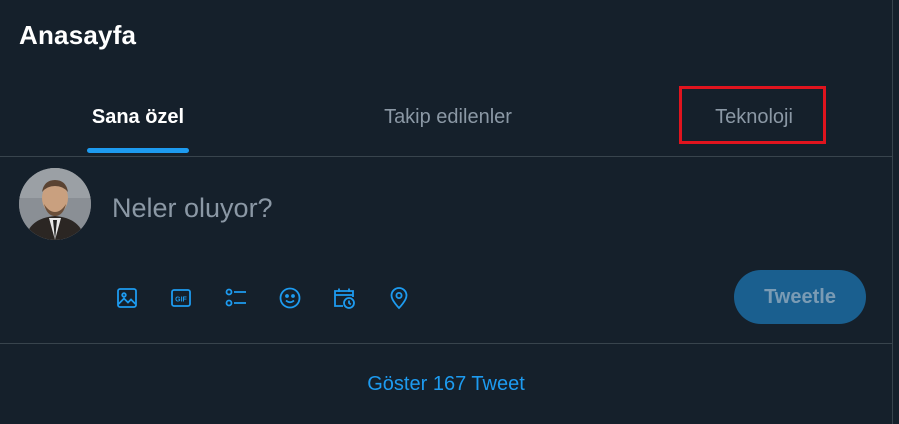  Describe the element at coordinates (127, 298) in the screenshot. I see `image-icon` at that location.